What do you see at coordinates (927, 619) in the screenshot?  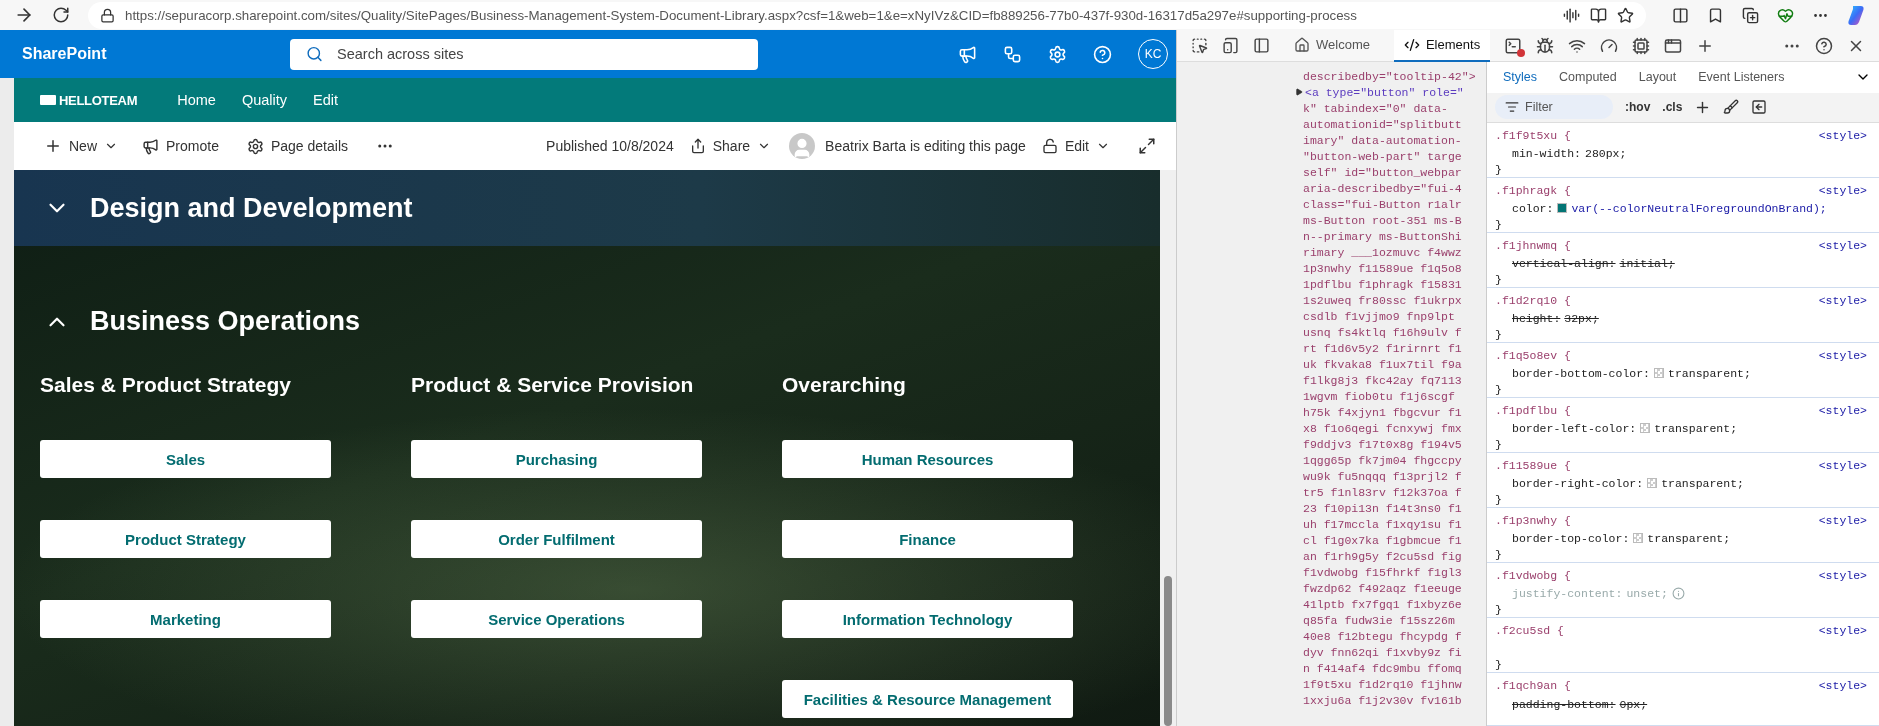 I see `link-button: Information Technology` at bounding box center [927, 619].